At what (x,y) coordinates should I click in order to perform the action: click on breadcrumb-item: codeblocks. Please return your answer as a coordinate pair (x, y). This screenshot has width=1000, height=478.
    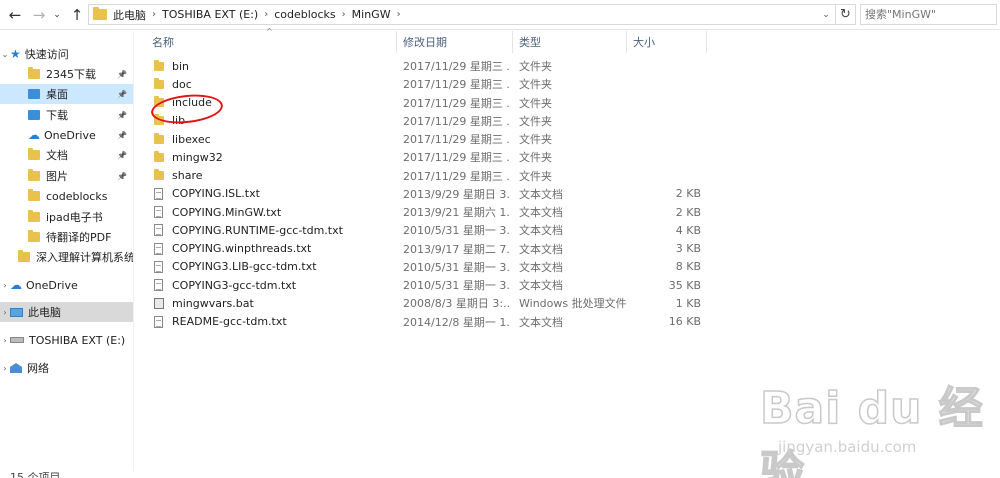
    Looking at the image, I should click on (304, 14).